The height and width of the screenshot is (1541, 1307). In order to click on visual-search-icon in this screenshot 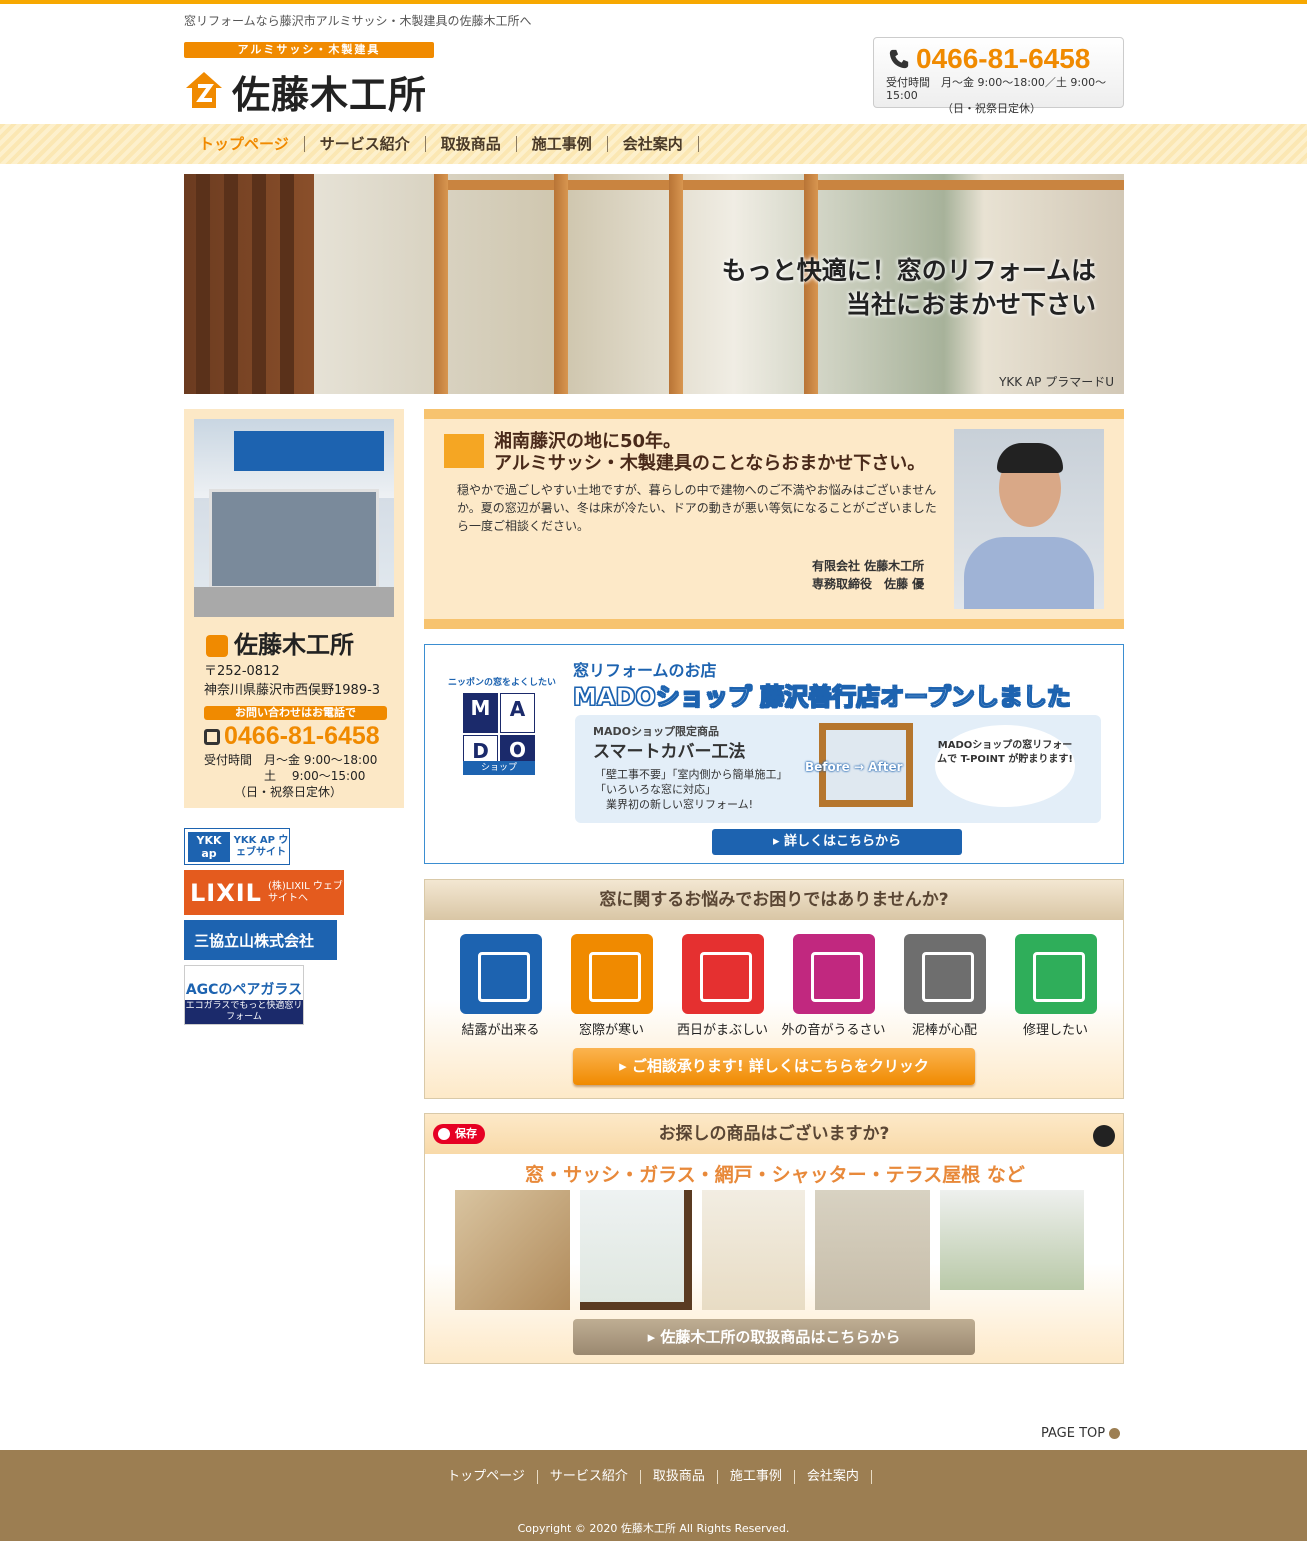, I will do `click(1104, 1136)`.